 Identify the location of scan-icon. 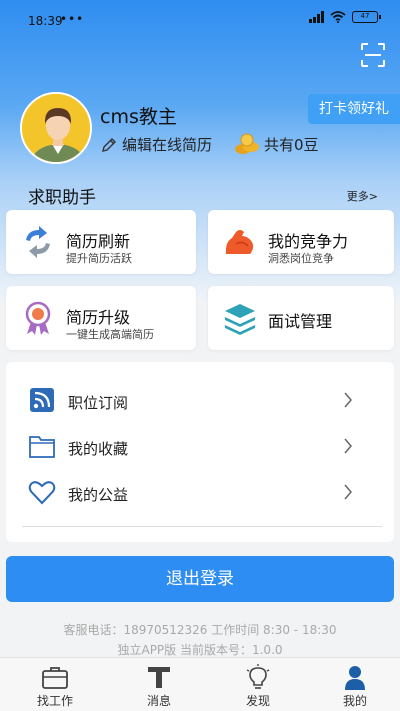
(373, 55).